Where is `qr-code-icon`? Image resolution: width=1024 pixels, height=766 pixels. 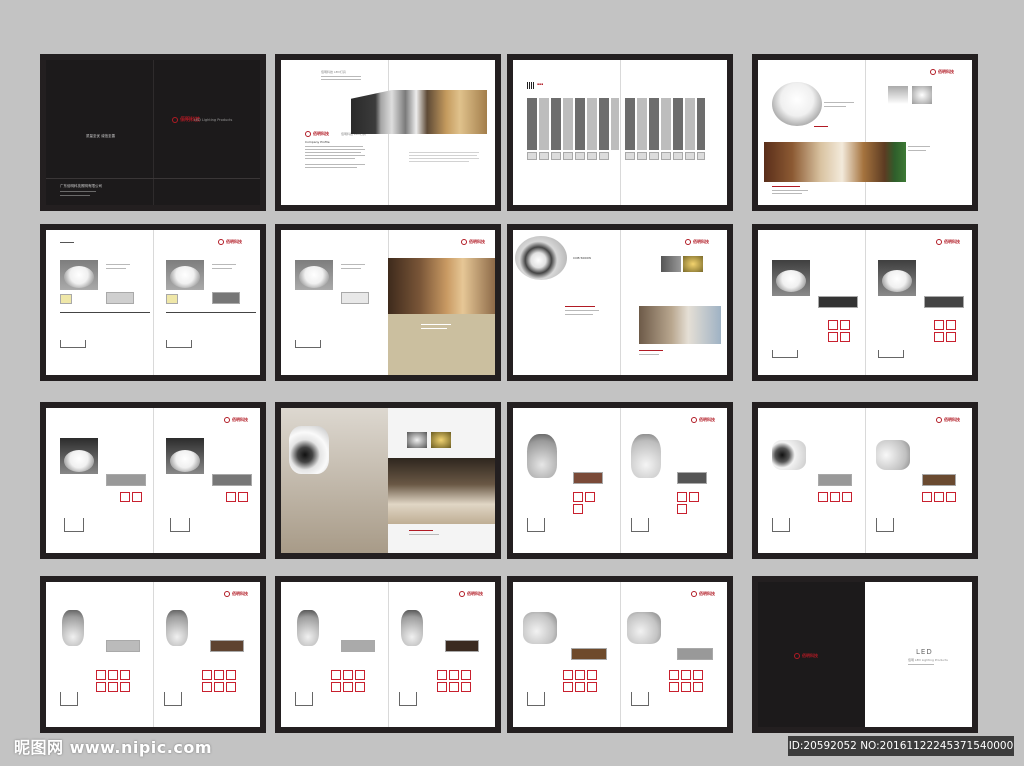
qr-code-icon is located at coordinates (530, 85).